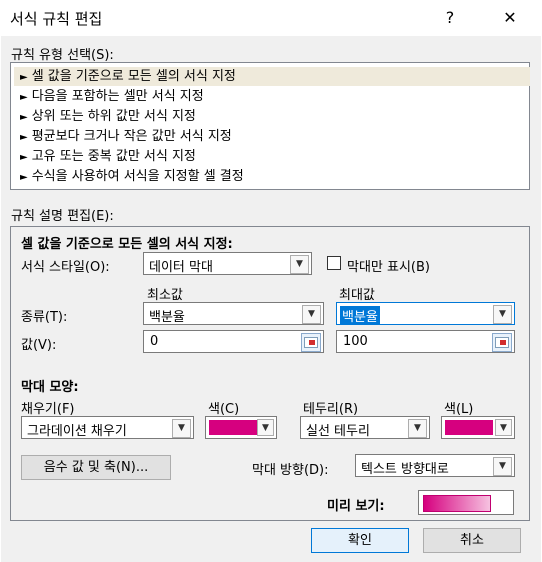 The width and height of the screenshot is (542, 562). What do you see at coordinates (131, 136) in the screenshot?
I see `rule-type-item-label: 평균보다 크거나 작은 값만 서식 지정` at bounding box center [131, 136].